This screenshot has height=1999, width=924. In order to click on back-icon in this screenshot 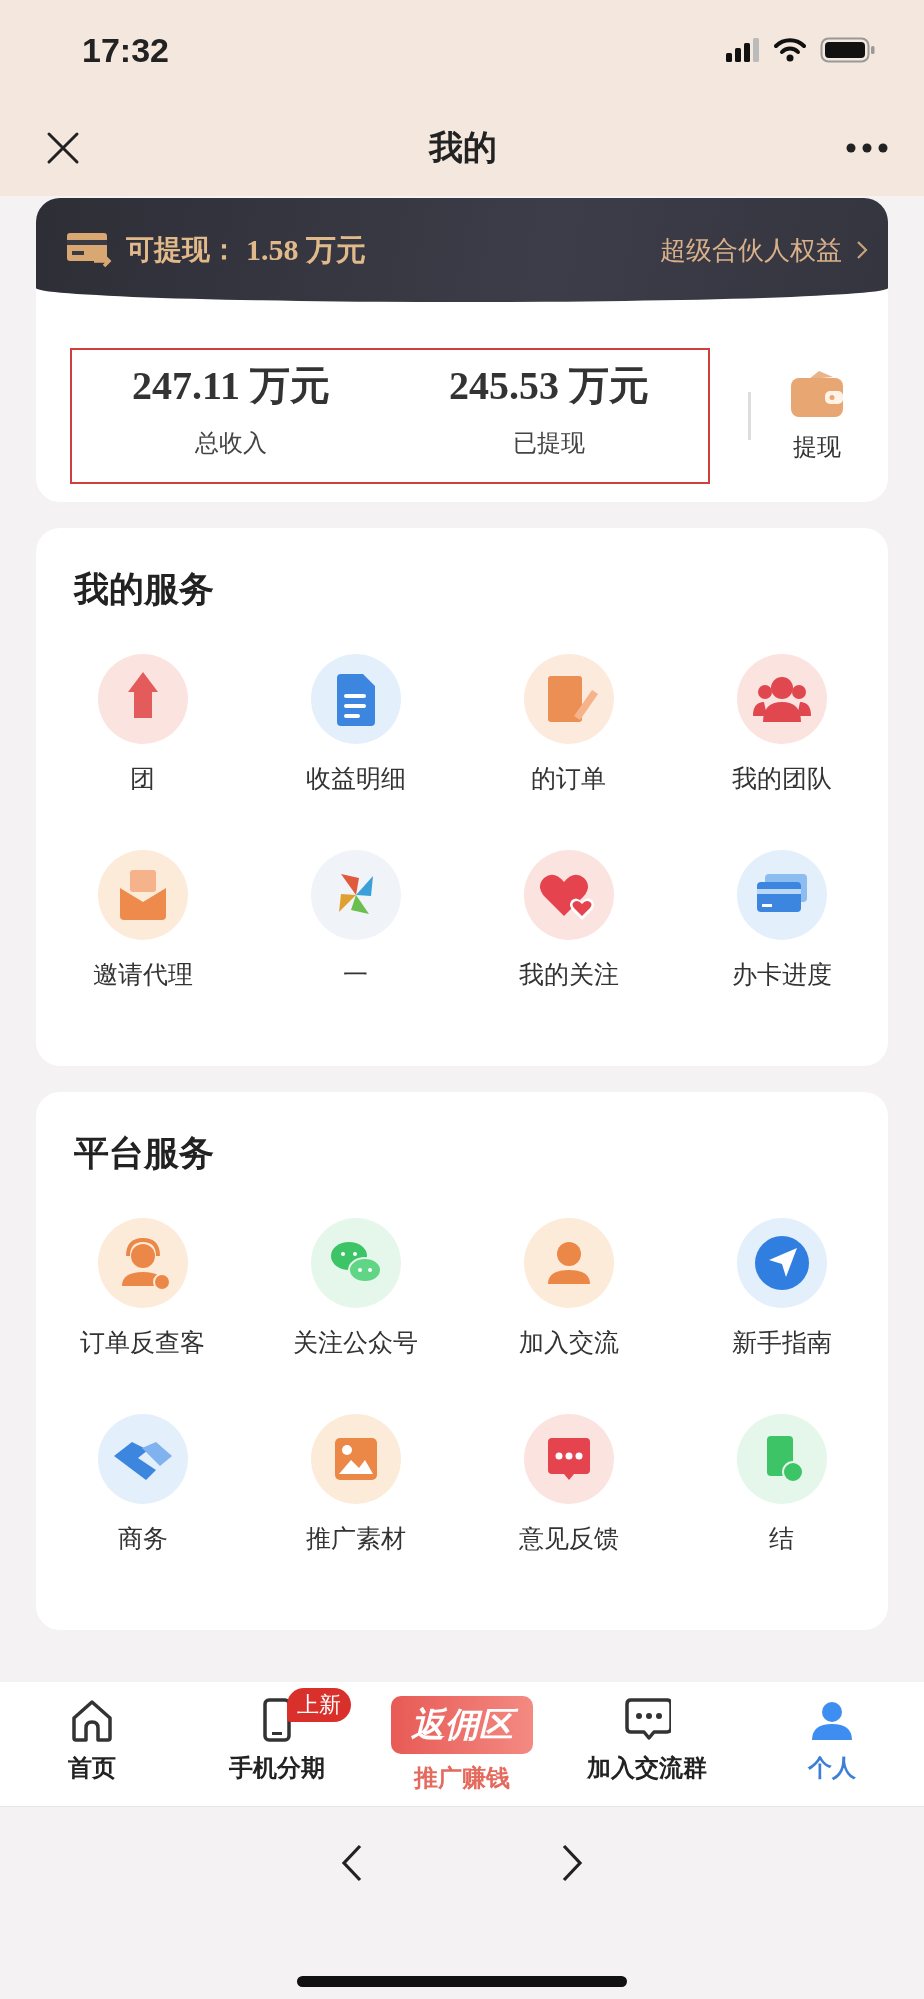, I will do `click(352, 1863)`.